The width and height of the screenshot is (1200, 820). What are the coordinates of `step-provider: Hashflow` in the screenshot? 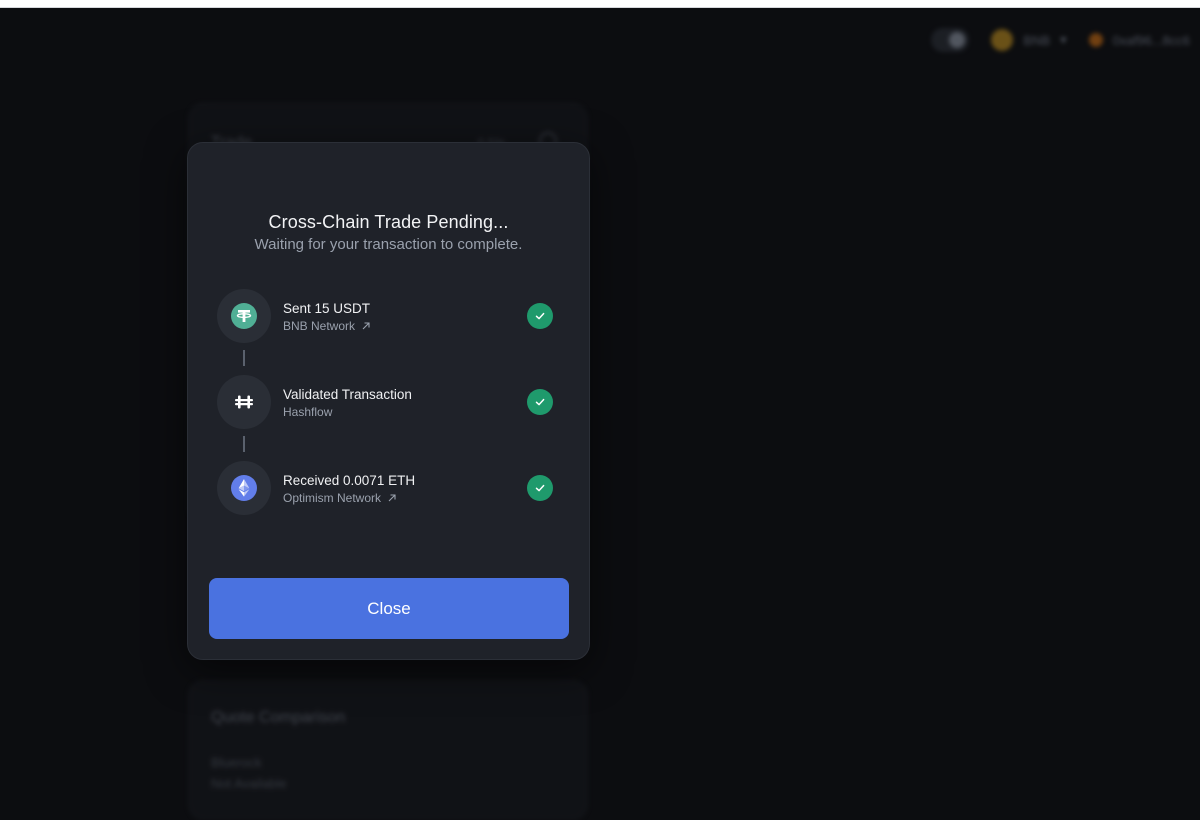 It's located at (307, 412).